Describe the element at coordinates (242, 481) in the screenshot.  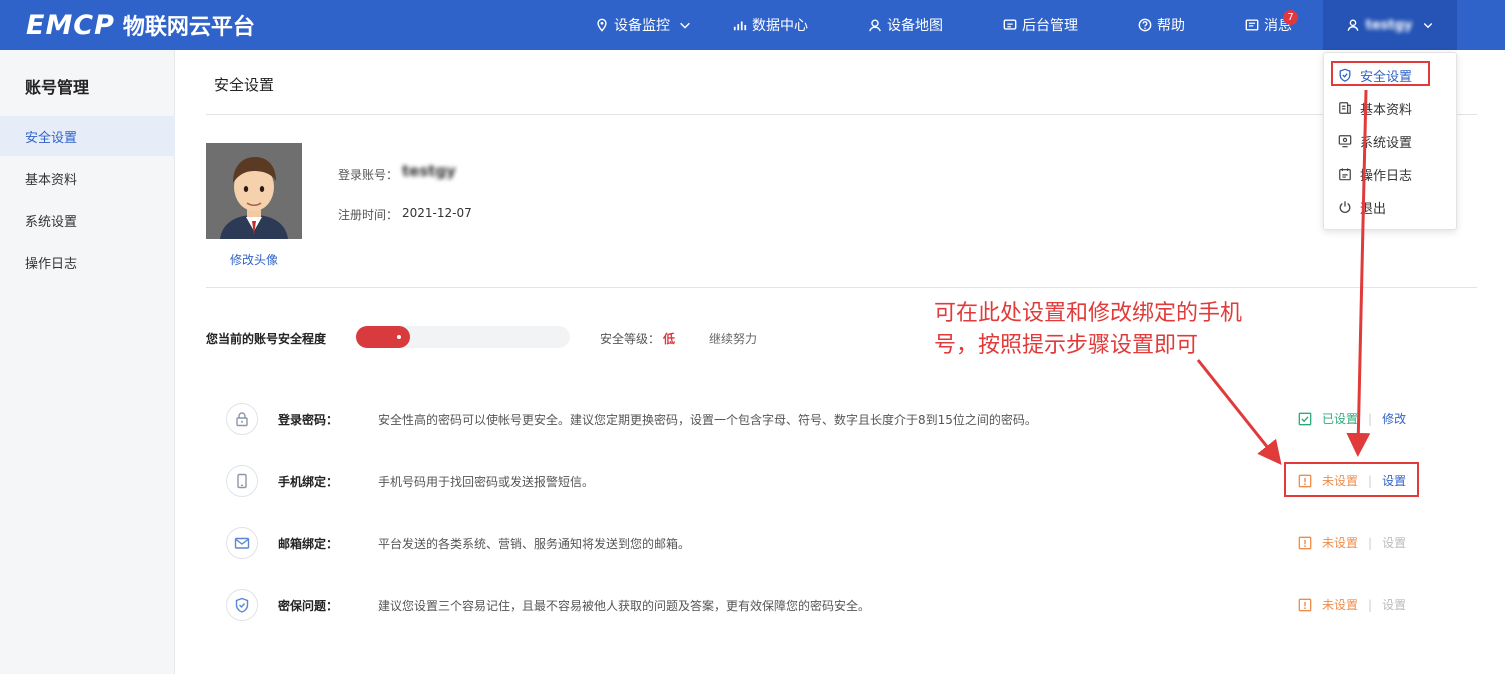
I see `phone-icon` at that location.